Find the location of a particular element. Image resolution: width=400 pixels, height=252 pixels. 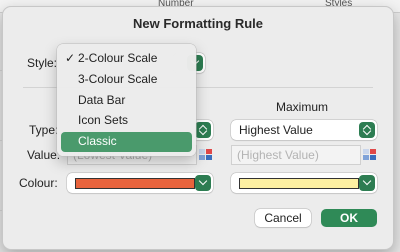

menu-item-2-colour-scale: ✓ 2-Colour Scale is located at coordinates (126, 59).